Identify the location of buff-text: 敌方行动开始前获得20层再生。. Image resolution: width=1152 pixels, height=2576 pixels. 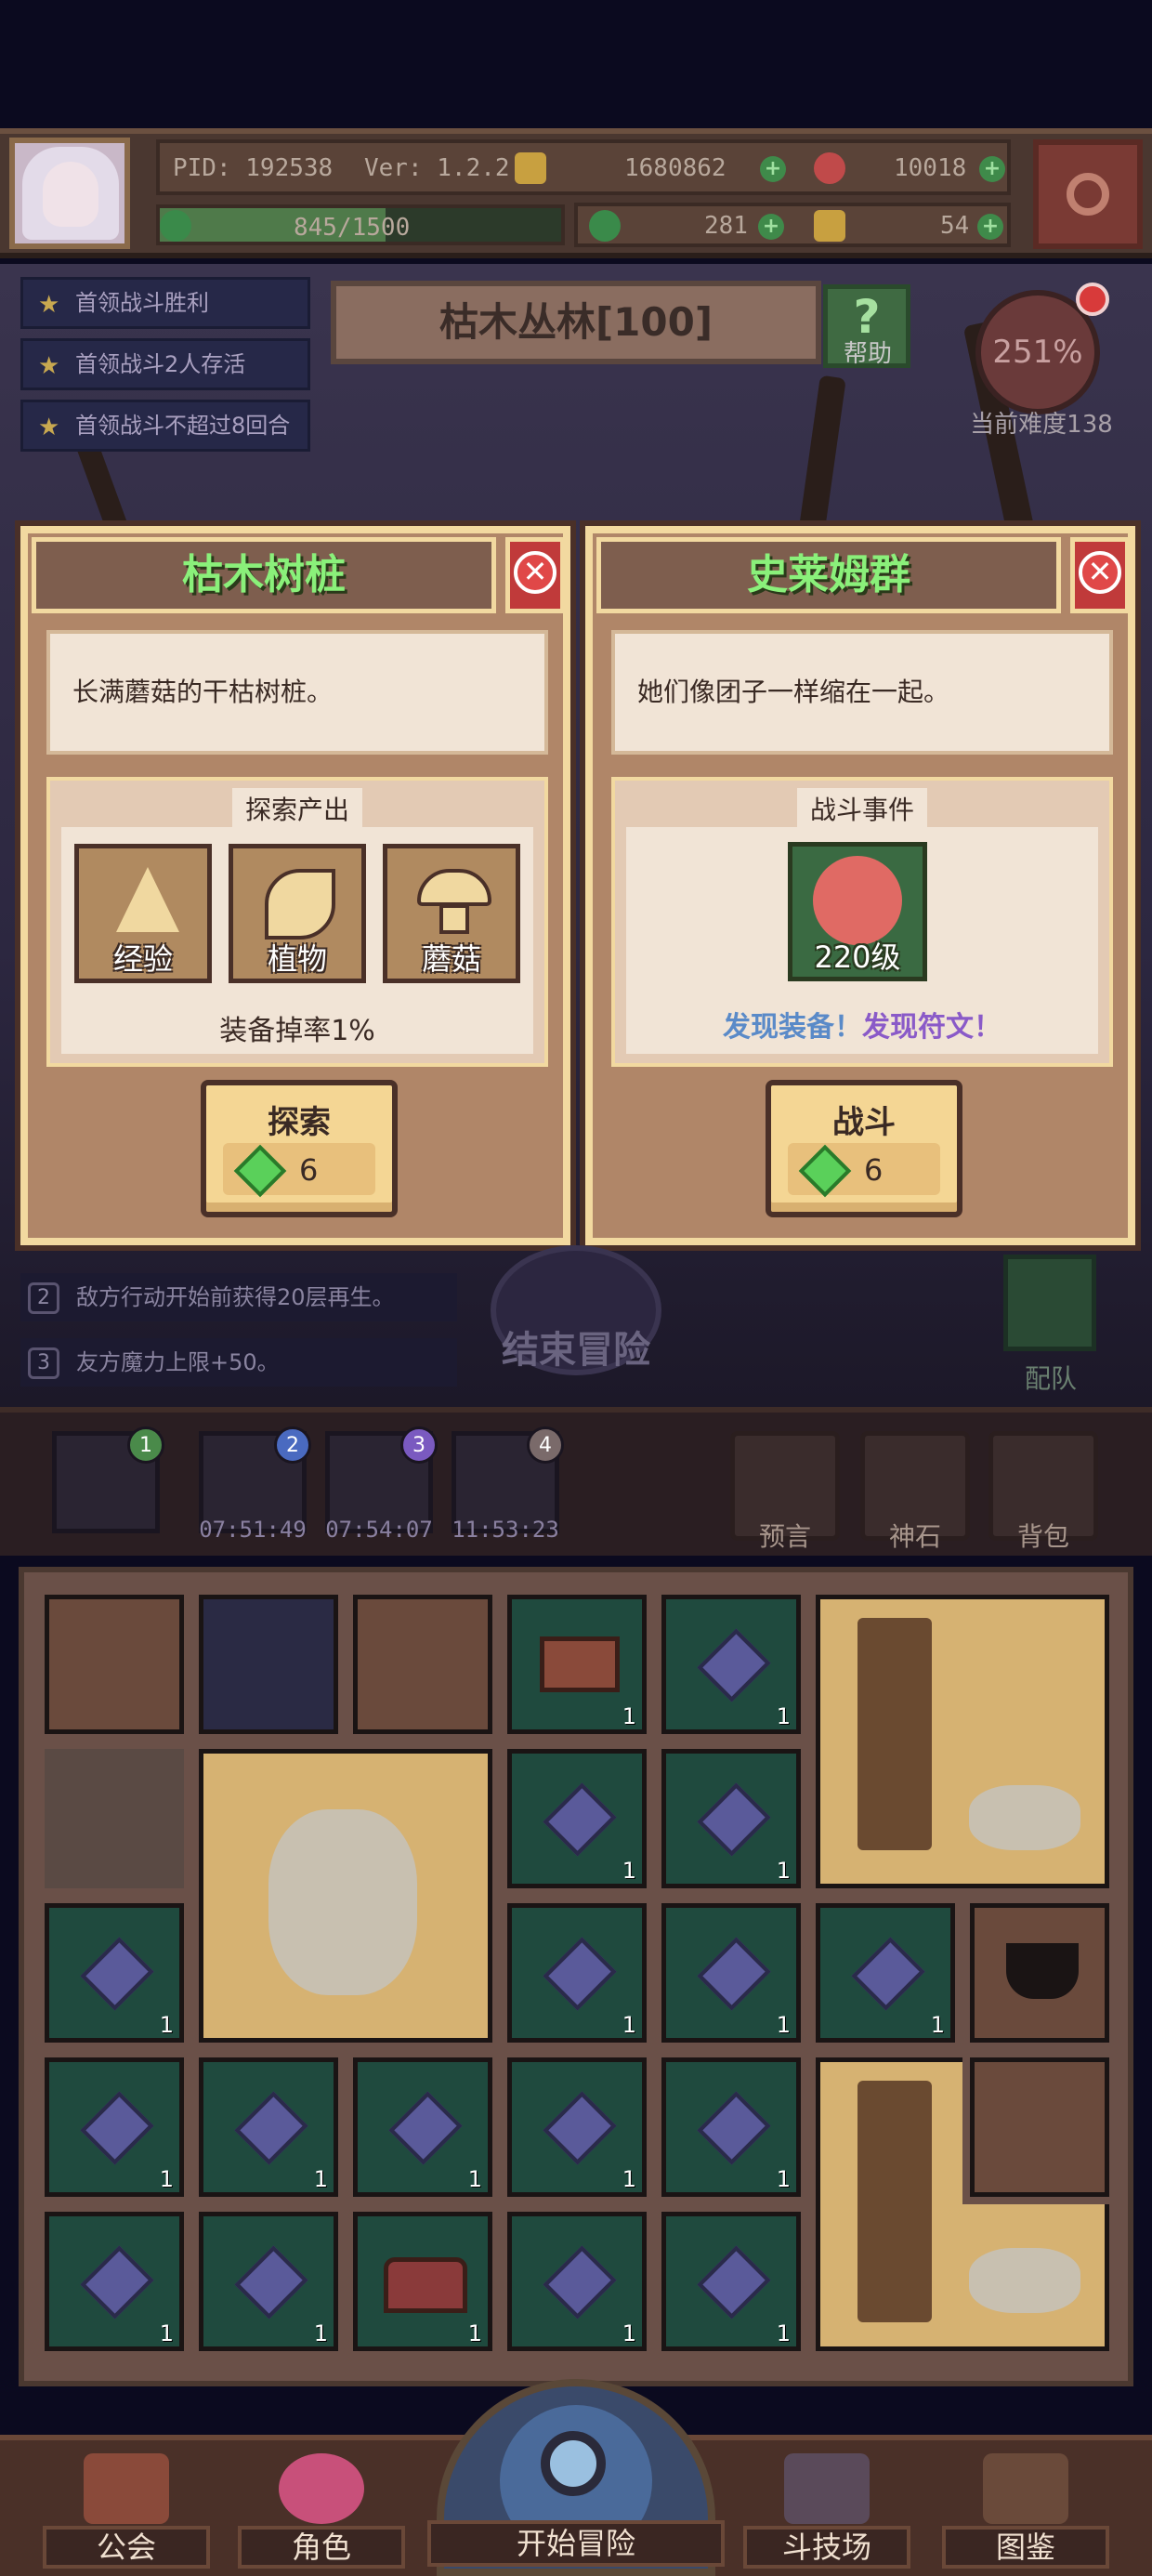
(235, 1297).